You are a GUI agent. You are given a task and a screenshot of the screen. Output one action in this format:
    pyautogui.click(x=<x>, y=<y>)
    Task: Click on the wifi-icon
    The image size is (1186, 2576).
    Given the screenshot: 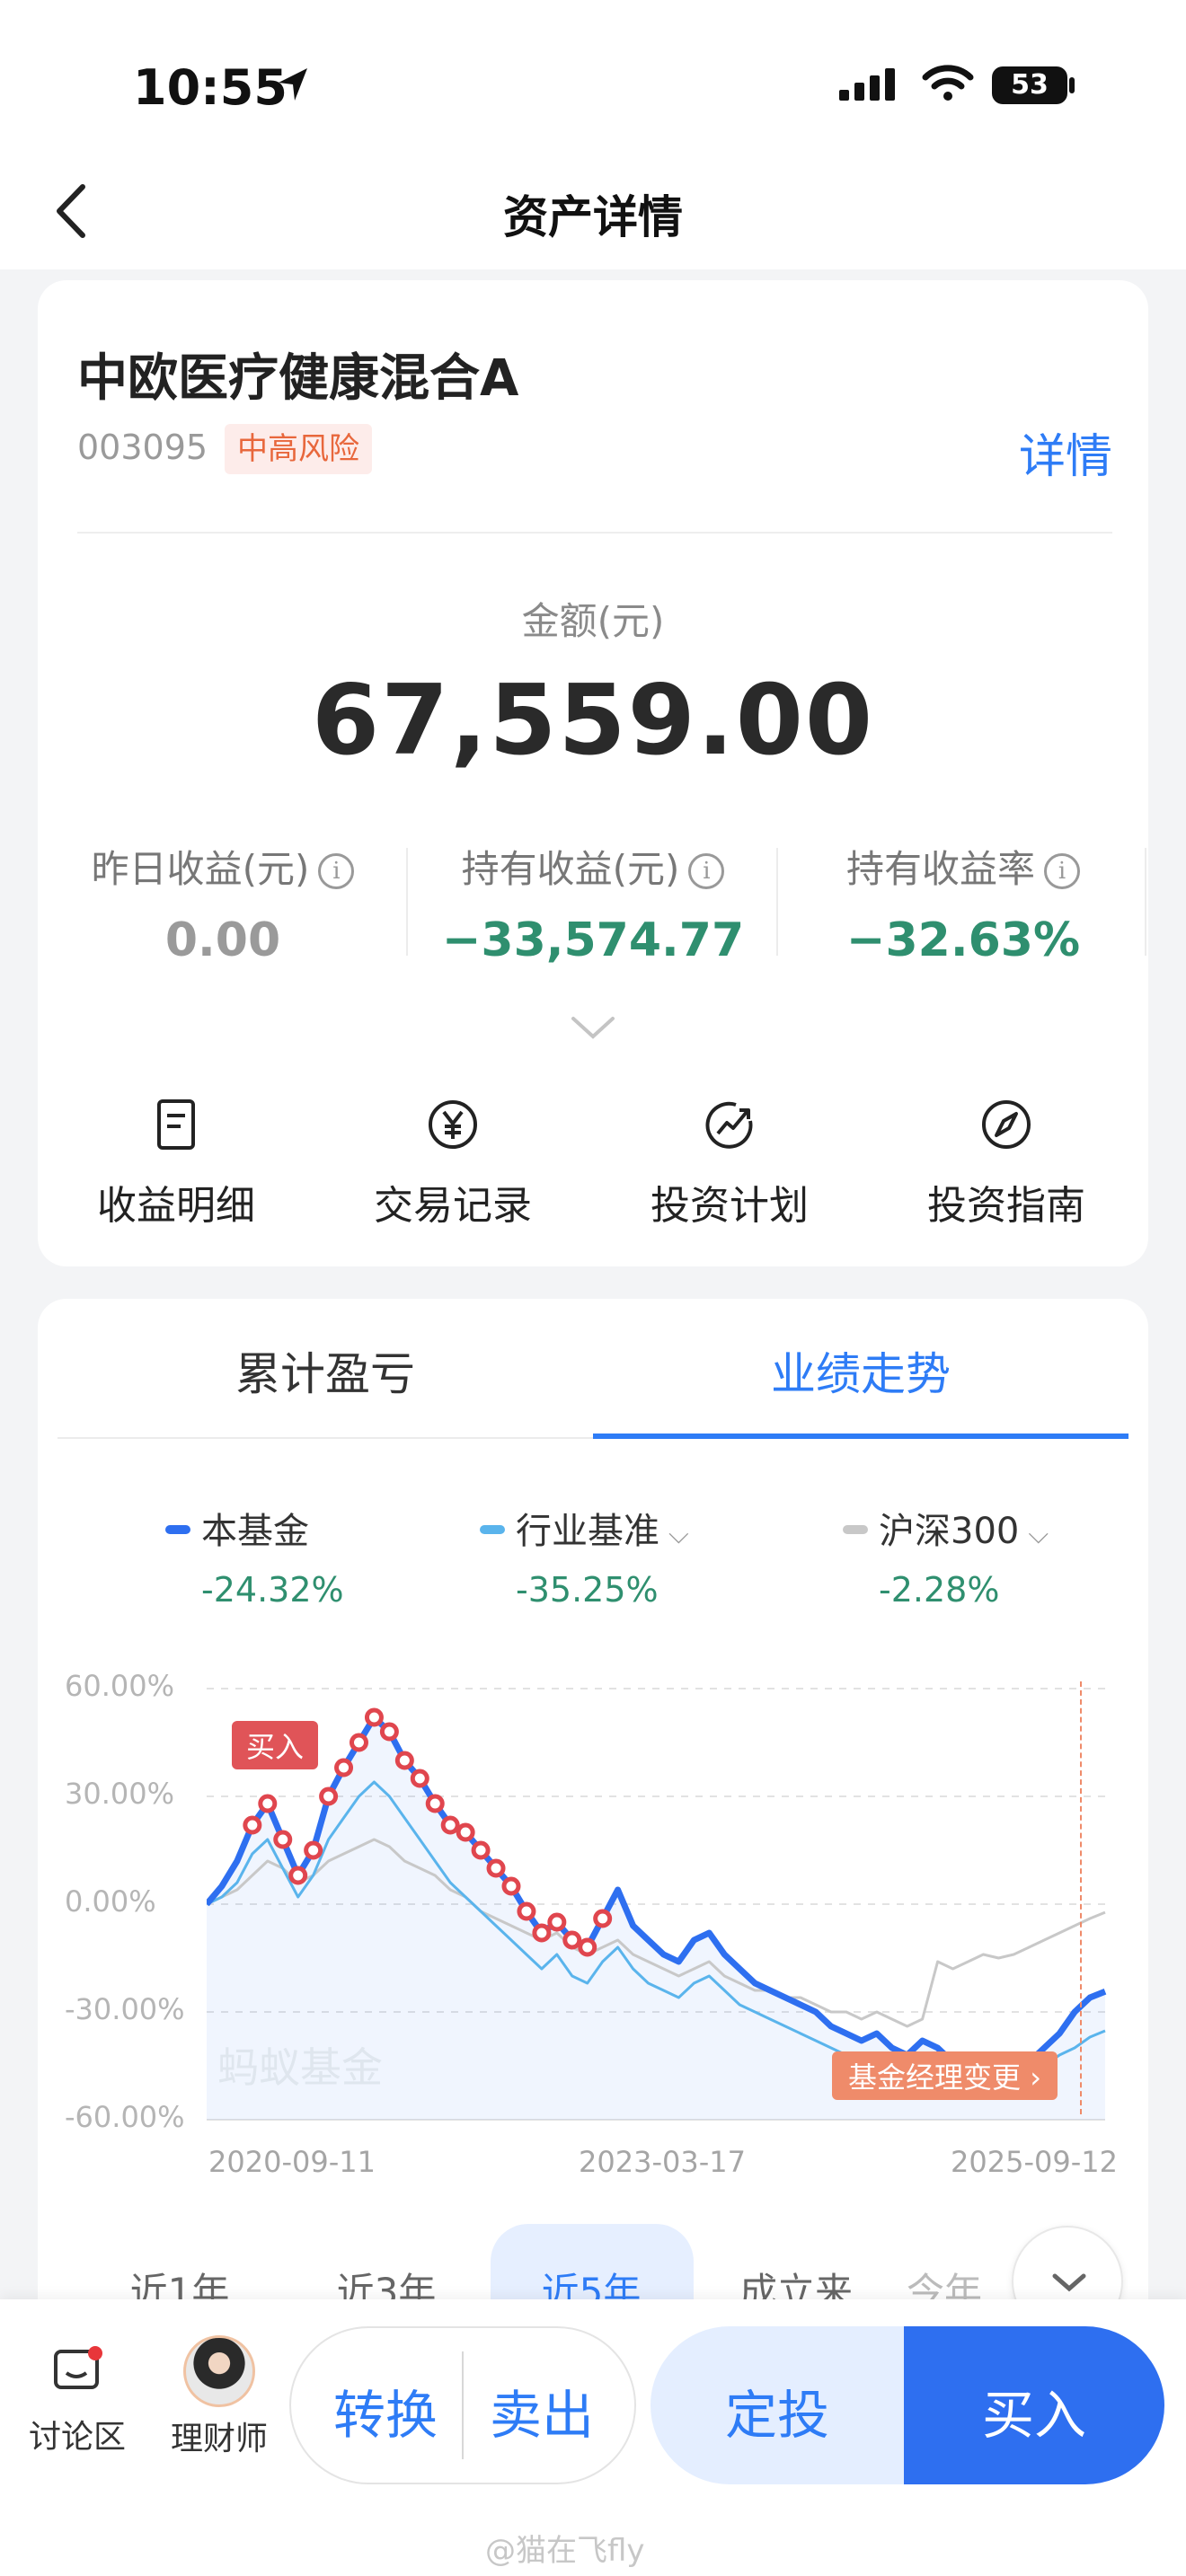 What is the action you would take?
    pyautogui.click(x=948, y=83)
    